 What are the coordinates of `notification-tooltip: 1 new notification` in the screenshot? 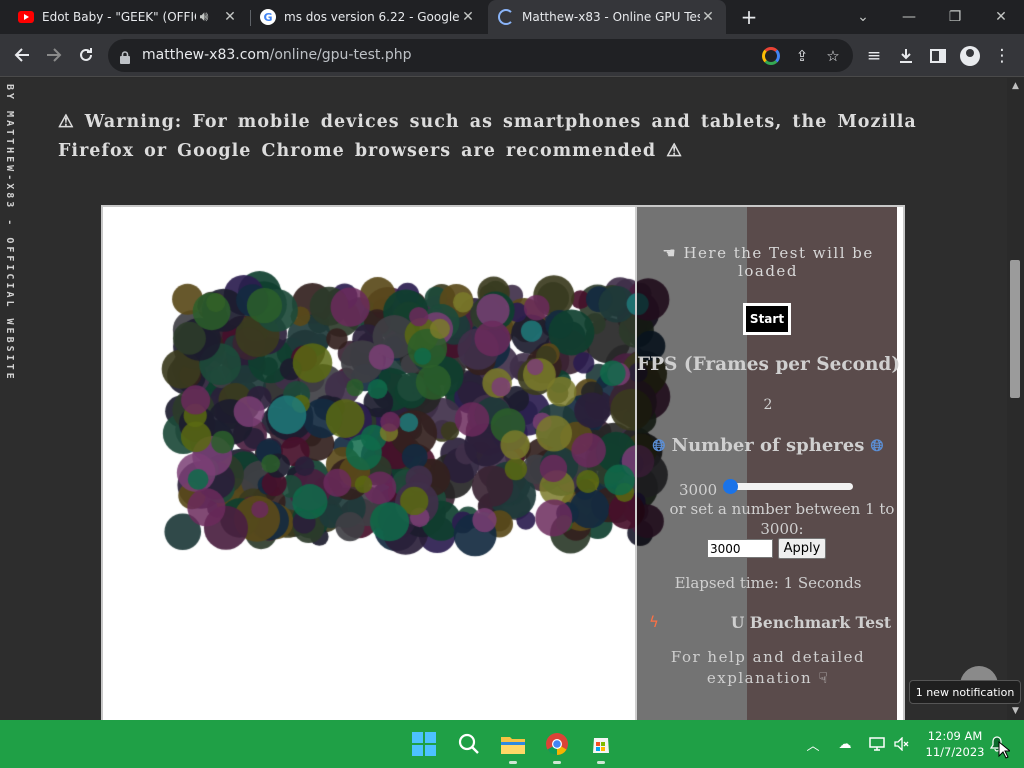 It's located at (965, 692).